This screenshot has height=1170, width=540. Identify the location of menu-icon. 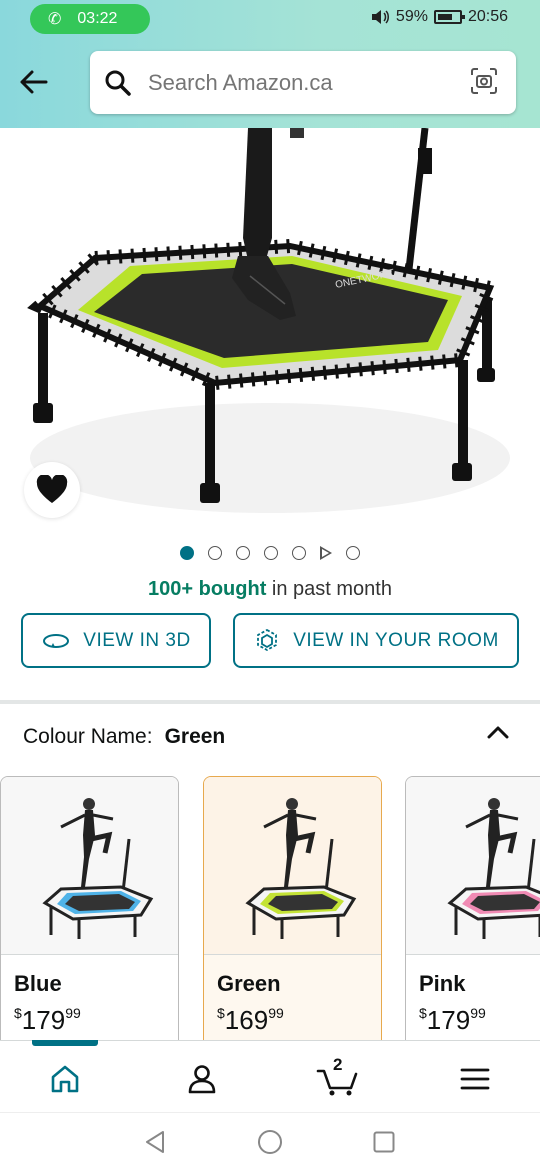
(475, 1079).